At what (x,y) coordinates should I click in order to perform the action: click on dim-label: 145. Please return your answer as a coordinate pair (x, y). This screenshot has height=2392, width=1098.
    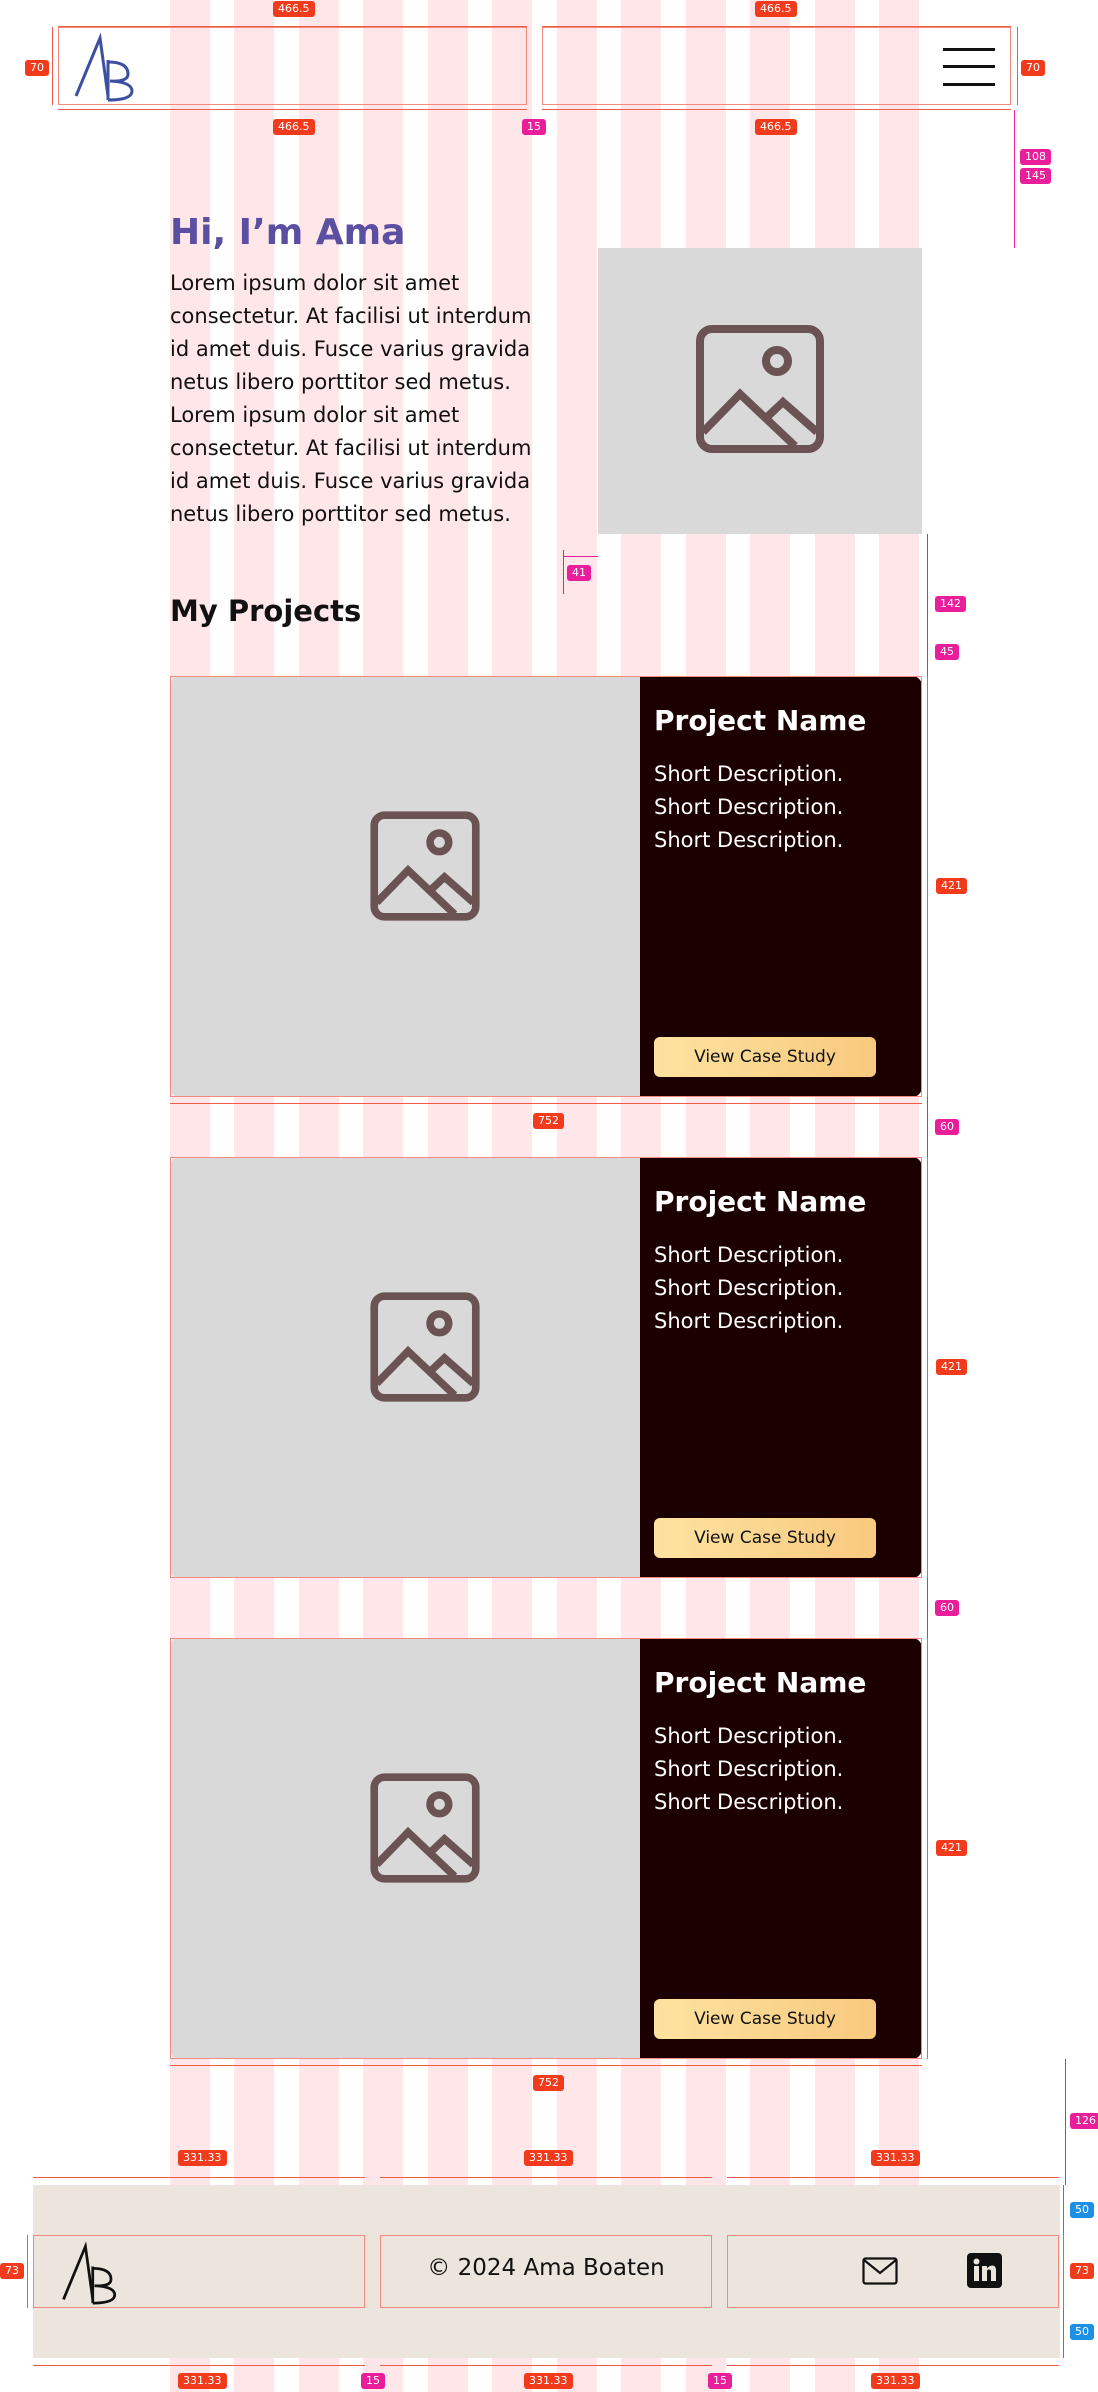
    Looking at the image, I should click on (1035, 176).